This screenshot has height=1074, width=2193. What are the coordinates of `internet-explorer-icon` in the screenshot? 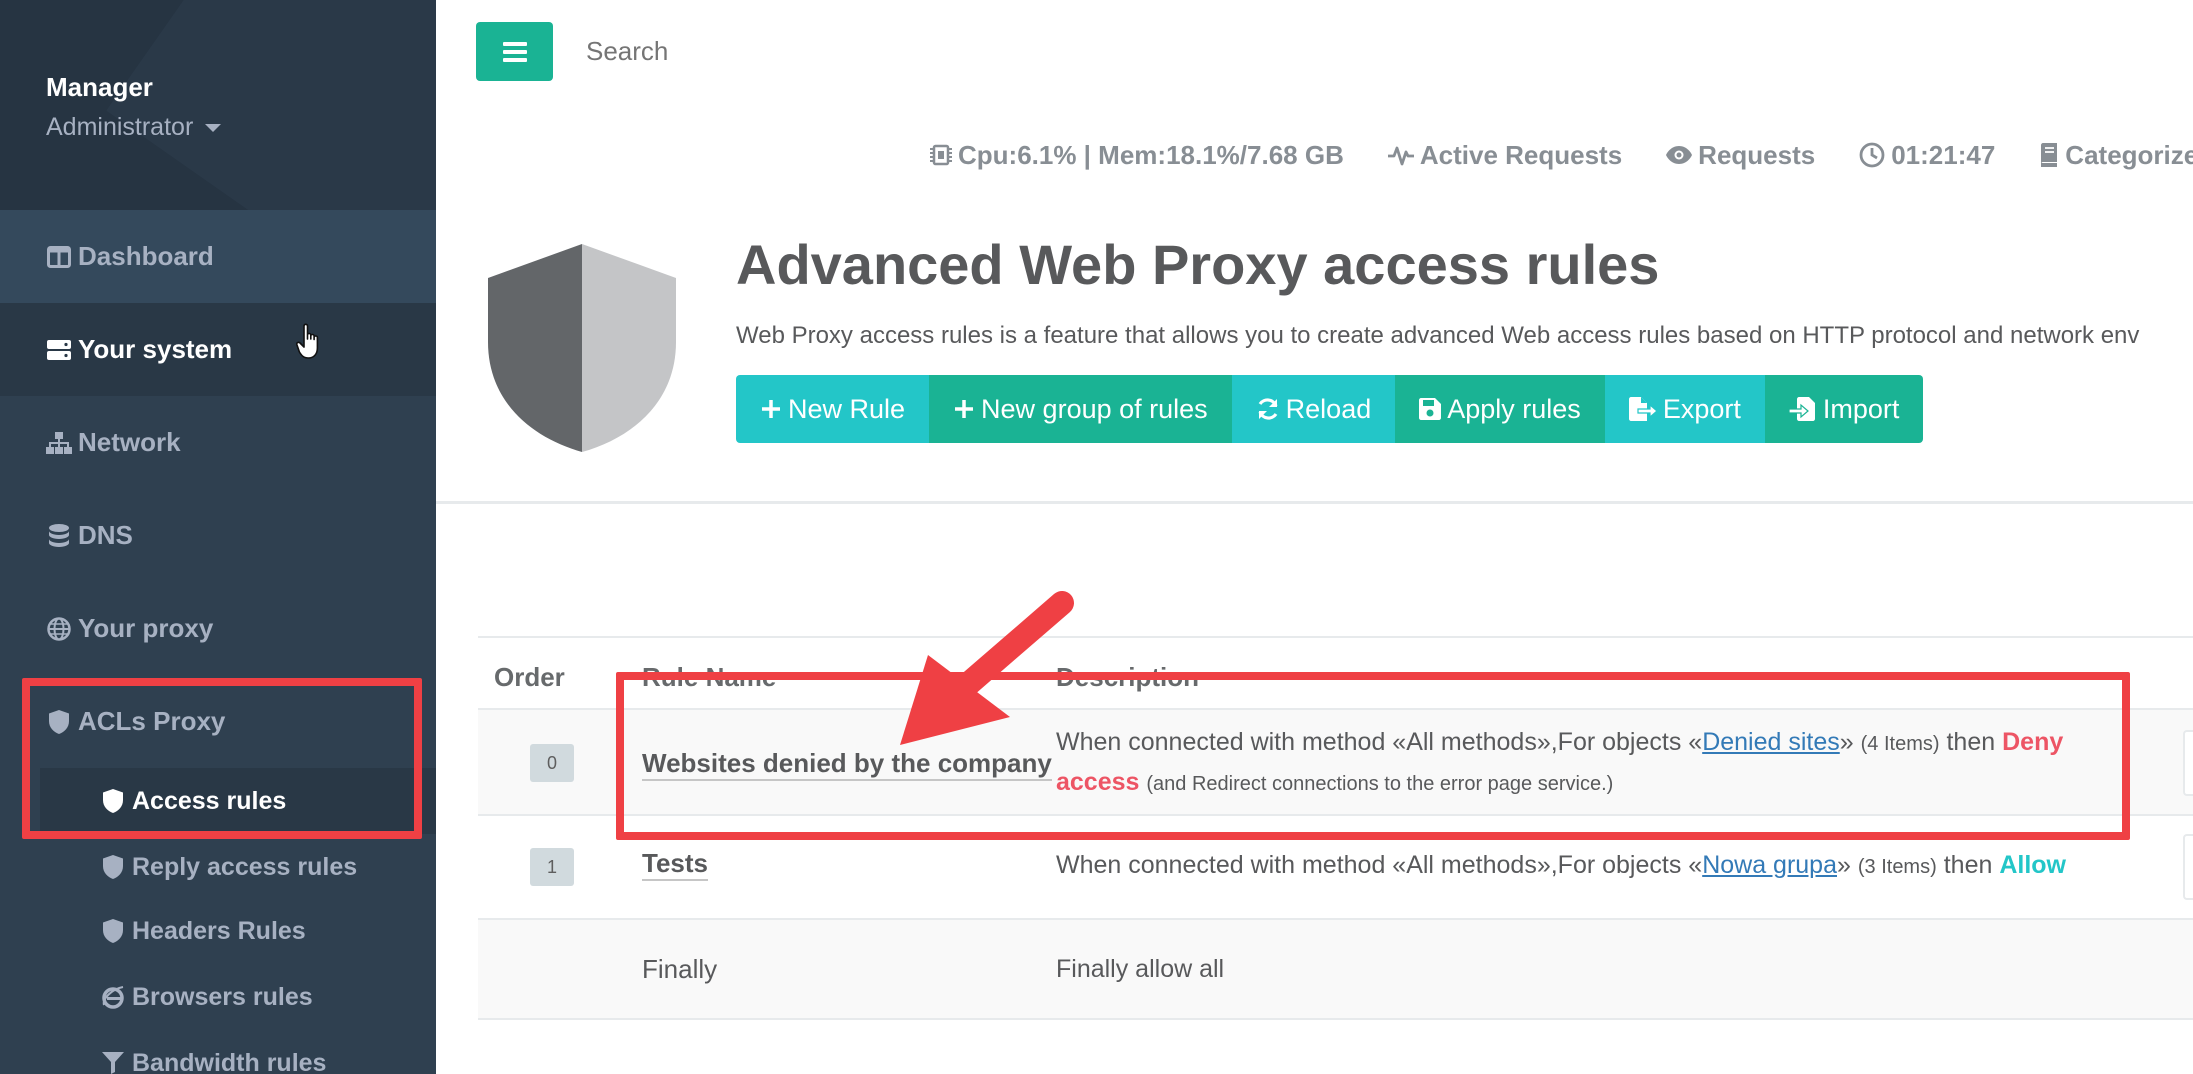 It's located at (113, 997).